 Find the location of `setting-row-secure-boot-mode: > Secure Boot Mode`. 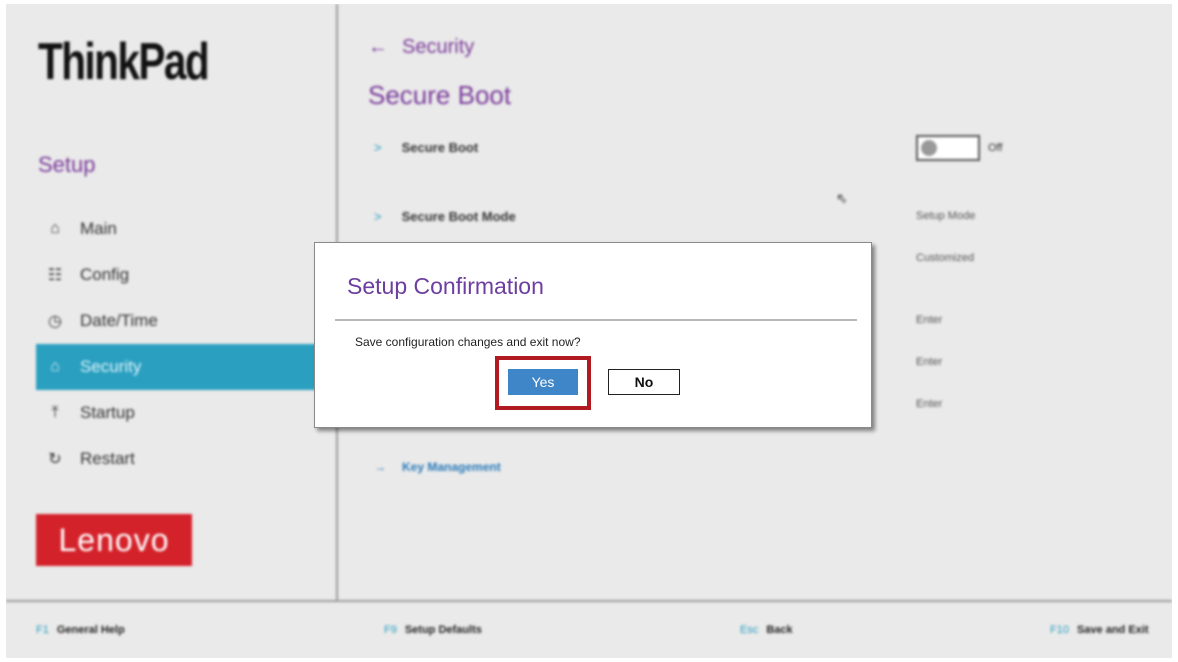

setting-row-secure-boot-mode: > Secure Boot Mode is located at coordinates (445, 216).